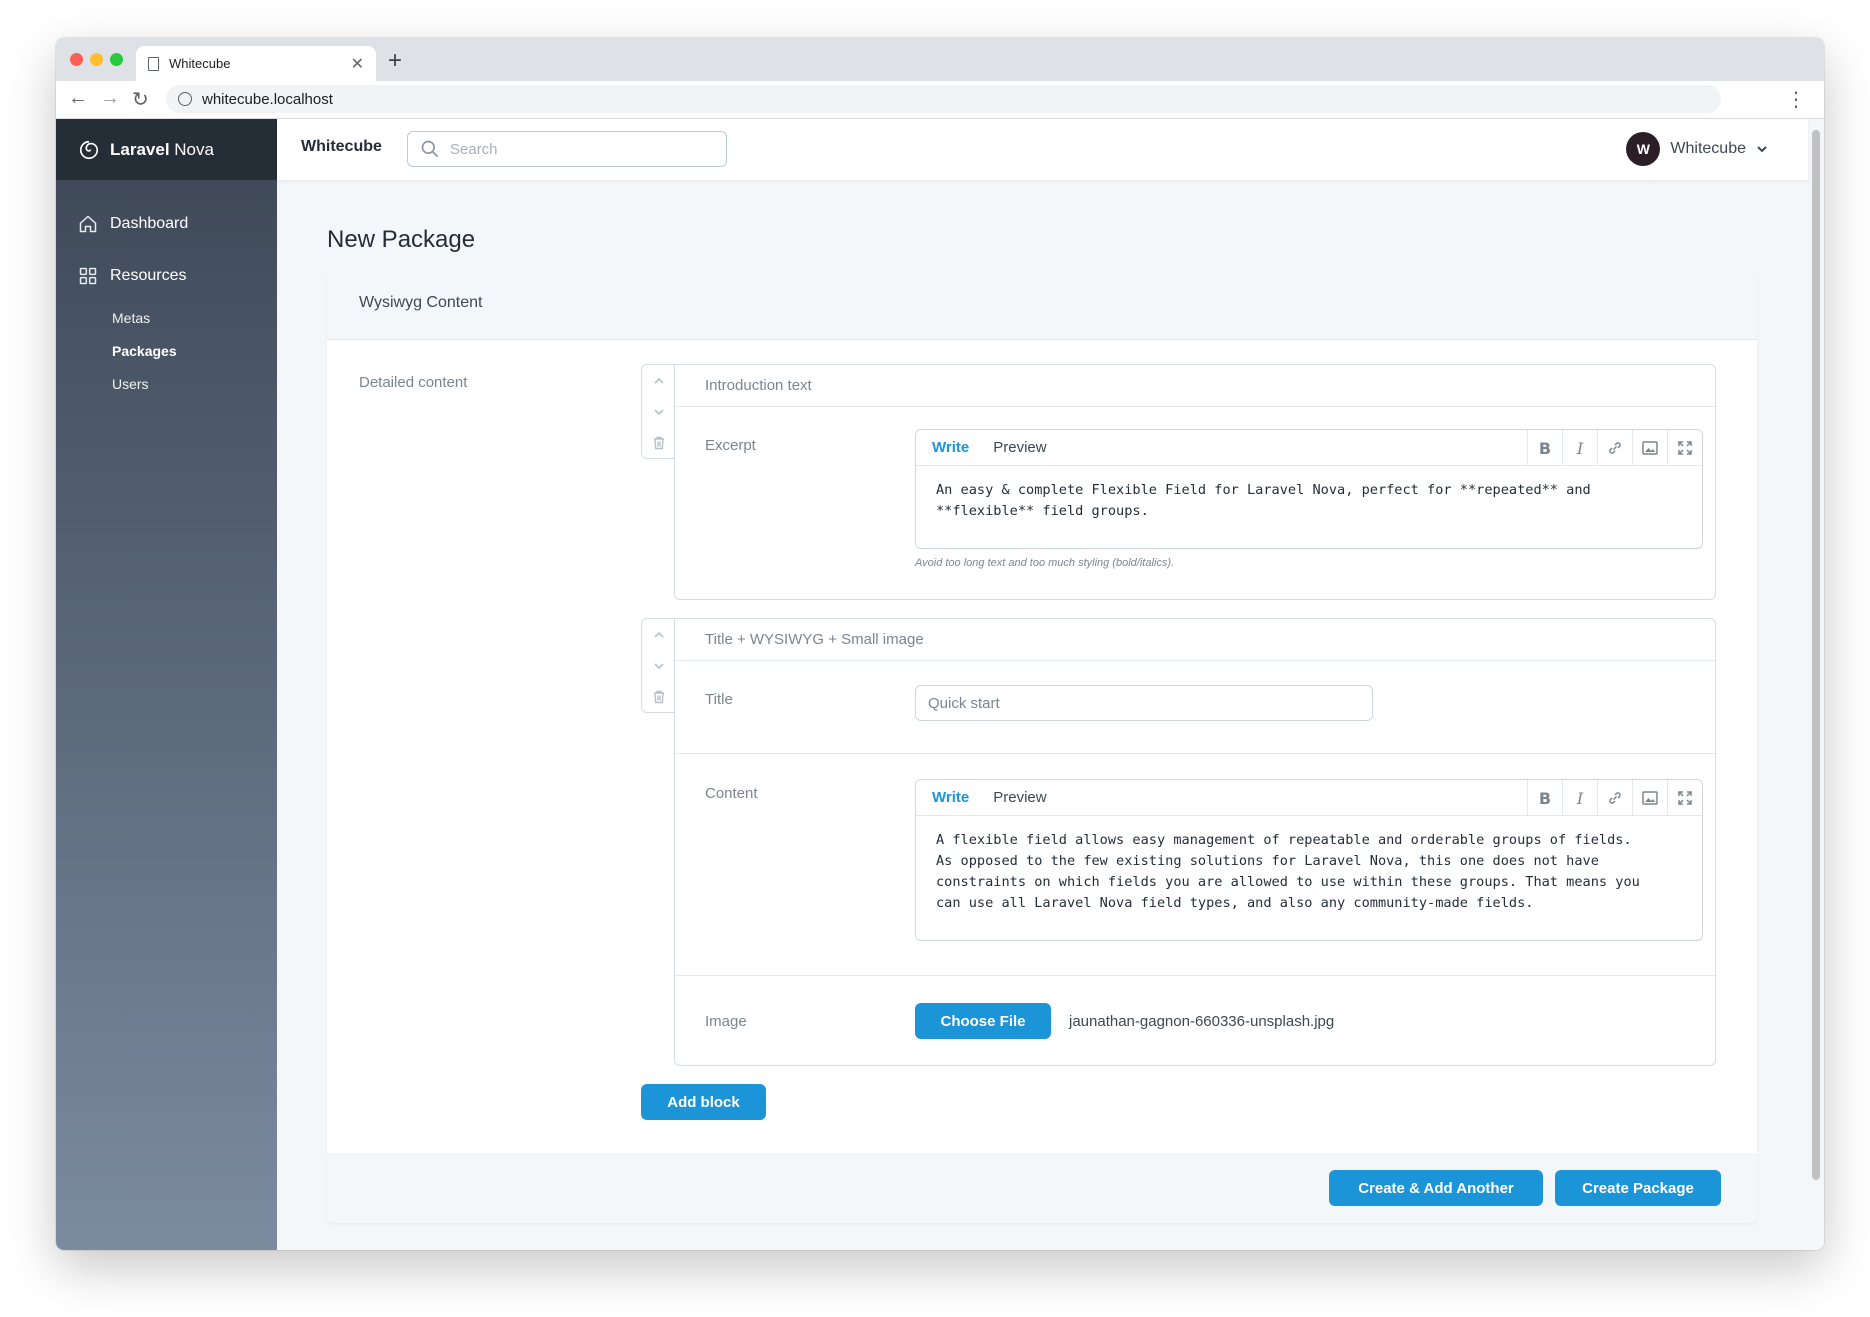 The height and width of the screenshot is (1317, 1870). I want to click on block-header: Introduction text, so click(1195, 386).